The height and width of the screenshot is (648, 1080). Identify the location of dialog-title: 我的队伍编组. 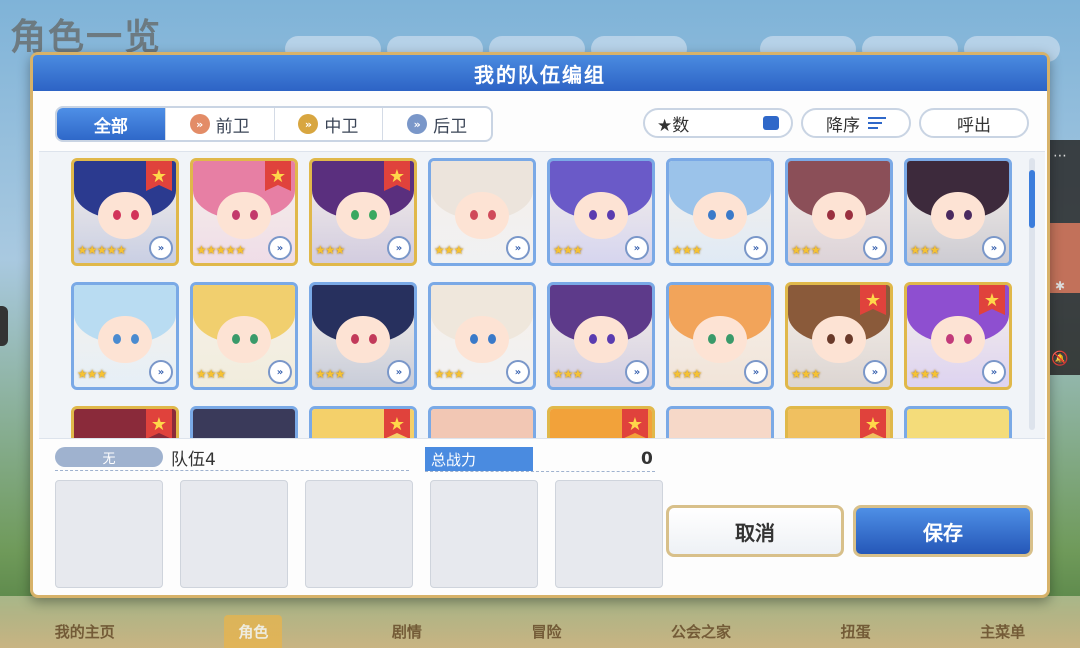
(540, 74).